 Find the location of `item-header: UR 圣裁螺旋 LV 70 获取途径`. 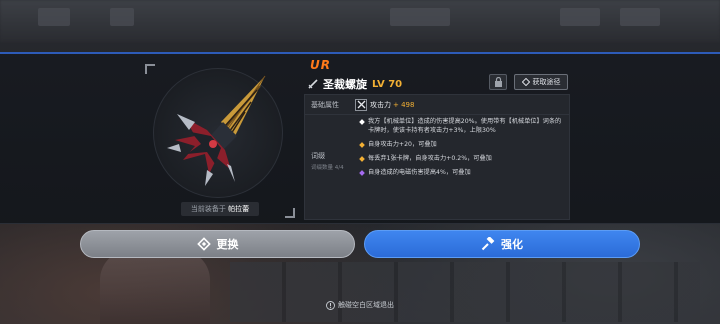

item-header: UR 圣裁螺旋 LV 70 获取途径 is located at coordinates (439, 76).